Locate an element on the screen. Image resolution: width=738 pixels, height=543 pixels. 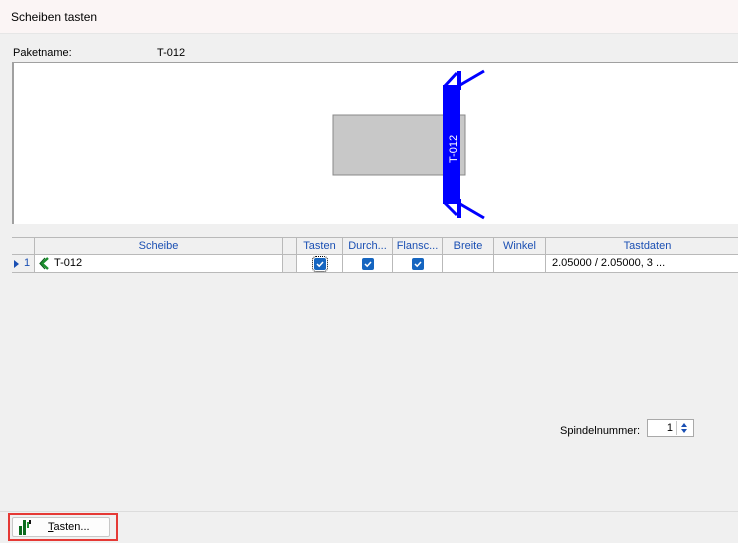
column-tasten: Tasten is located at coordinates (320, 246).